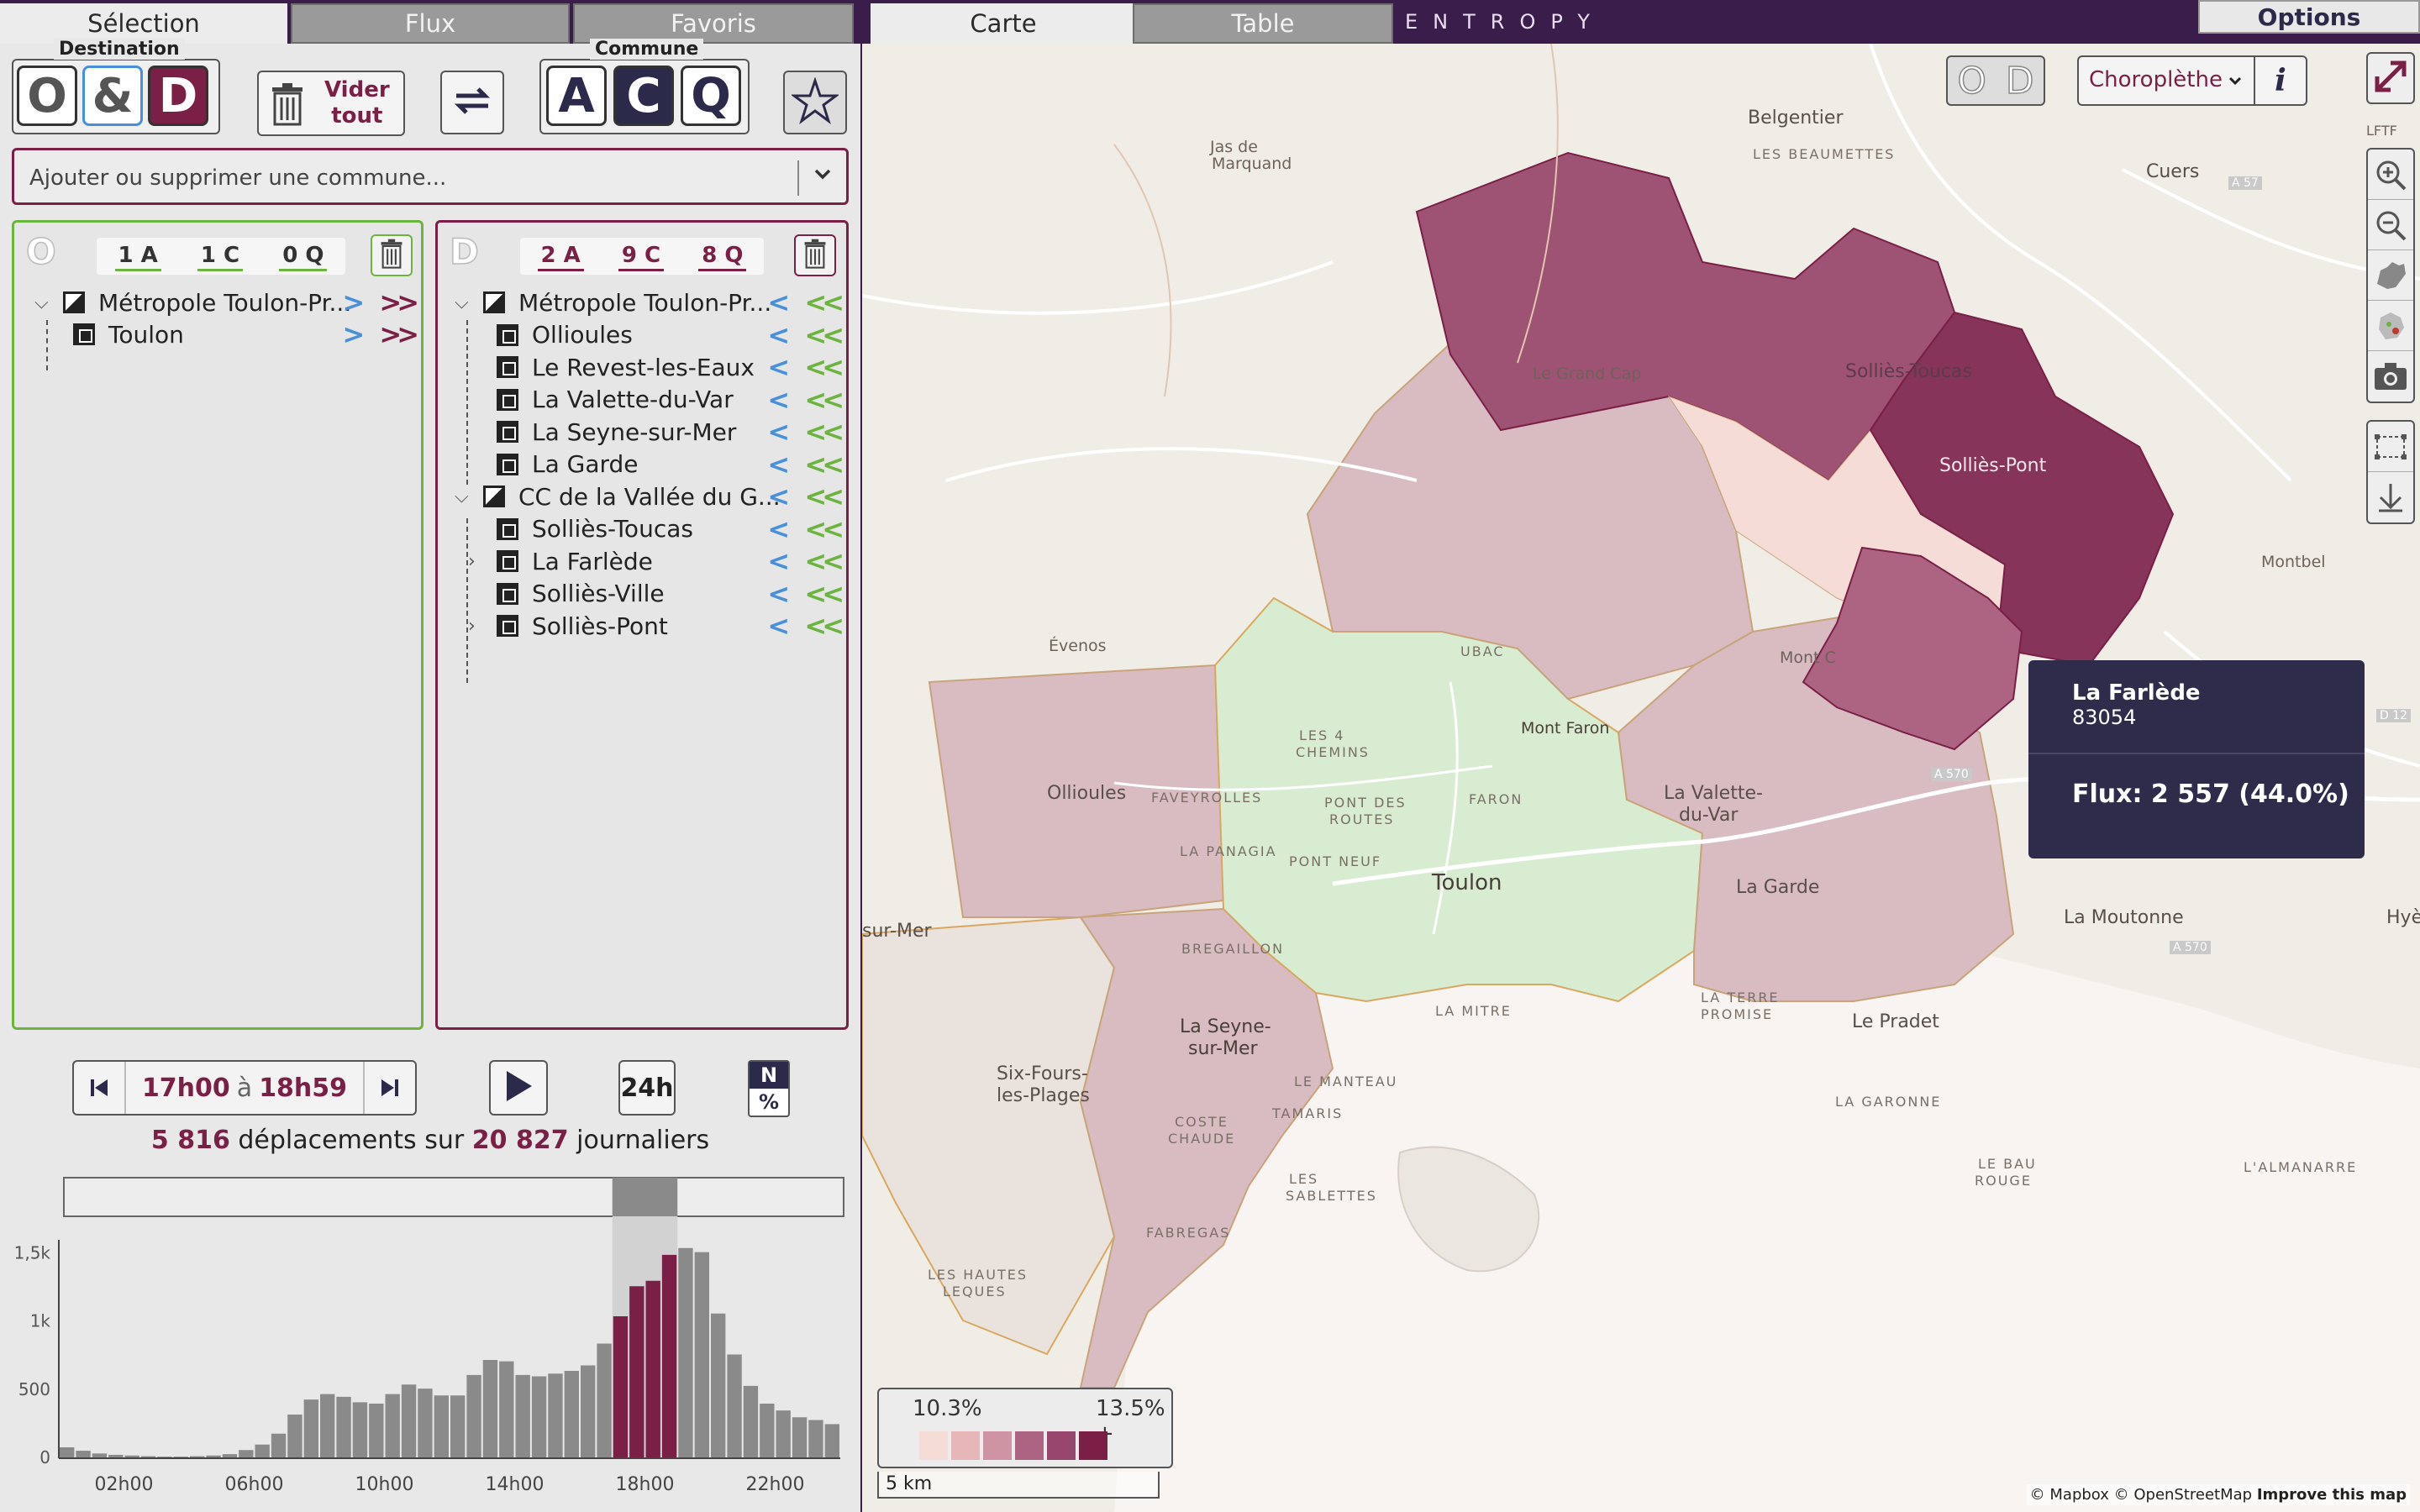 The width and height of the screenshot is (2420, 1512). I want to click on dest-clear-button, so click(815, 255).